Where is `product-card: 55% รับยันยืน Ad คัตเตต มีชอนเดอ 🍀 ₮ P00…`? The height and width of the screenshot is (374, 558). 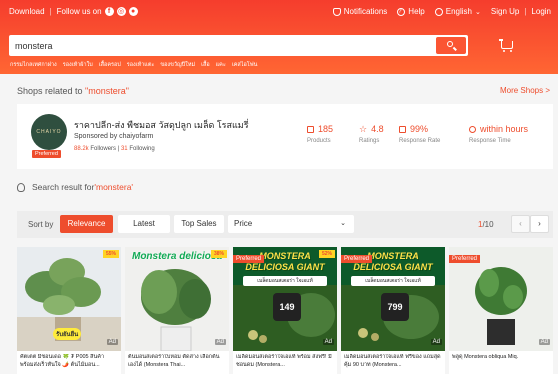 product-card: 55% รับยันยืน Ad คัตเตต มีชอนเดอ 🍀 ₮ P00… is located at coordinates (69, 310).